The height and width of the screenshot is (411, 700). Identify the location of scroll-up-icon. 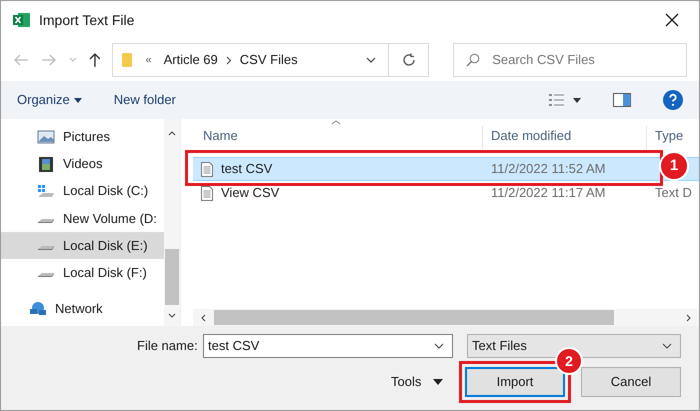
(172, 133).